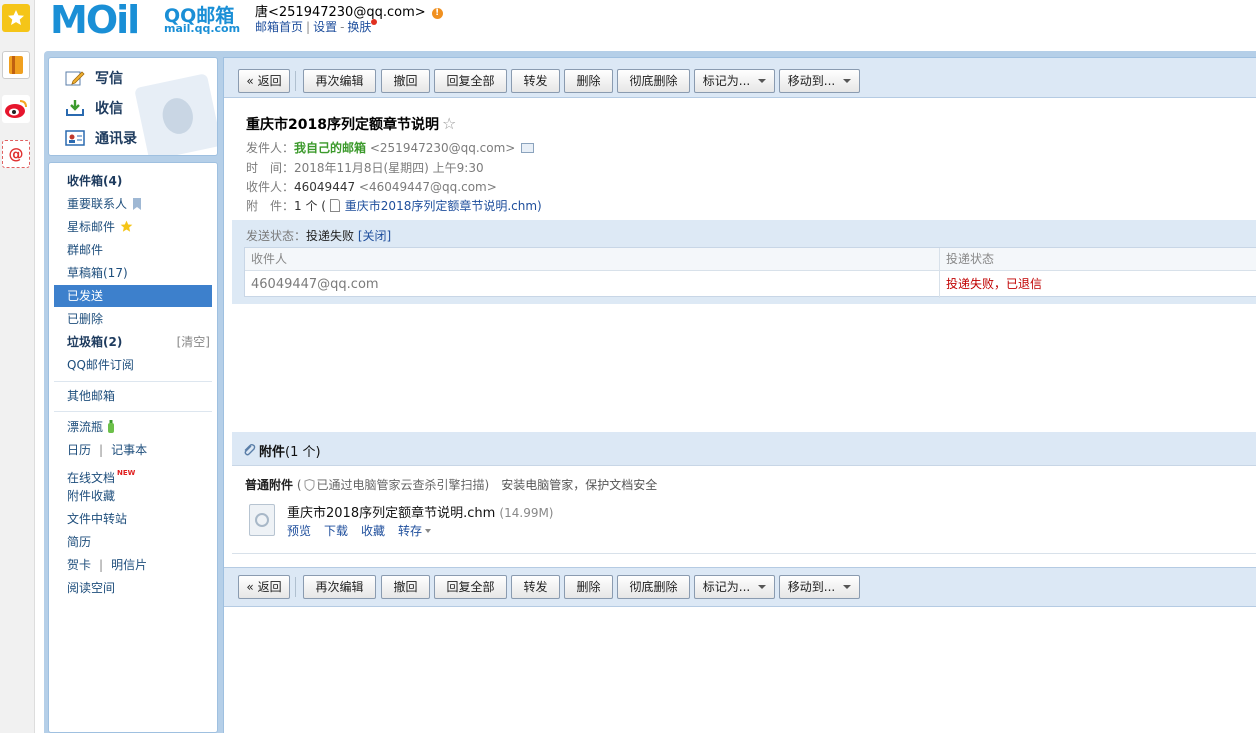 The image size is (1256, 733). I want to click on file-name-text: 重庆市2018序列定额章节说明.chm, so click(391, 513).